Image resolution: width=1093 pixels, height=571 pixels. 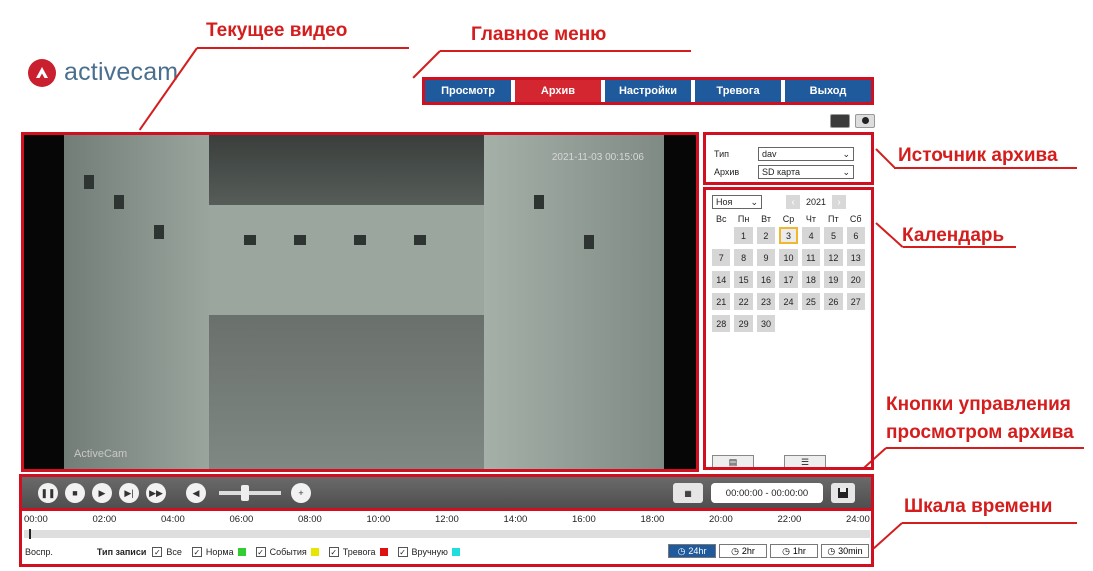 What do you see at coordinates (743, 301) in the screenshot?
I see `calendar-day: 22` at bounding box center [743, 301].